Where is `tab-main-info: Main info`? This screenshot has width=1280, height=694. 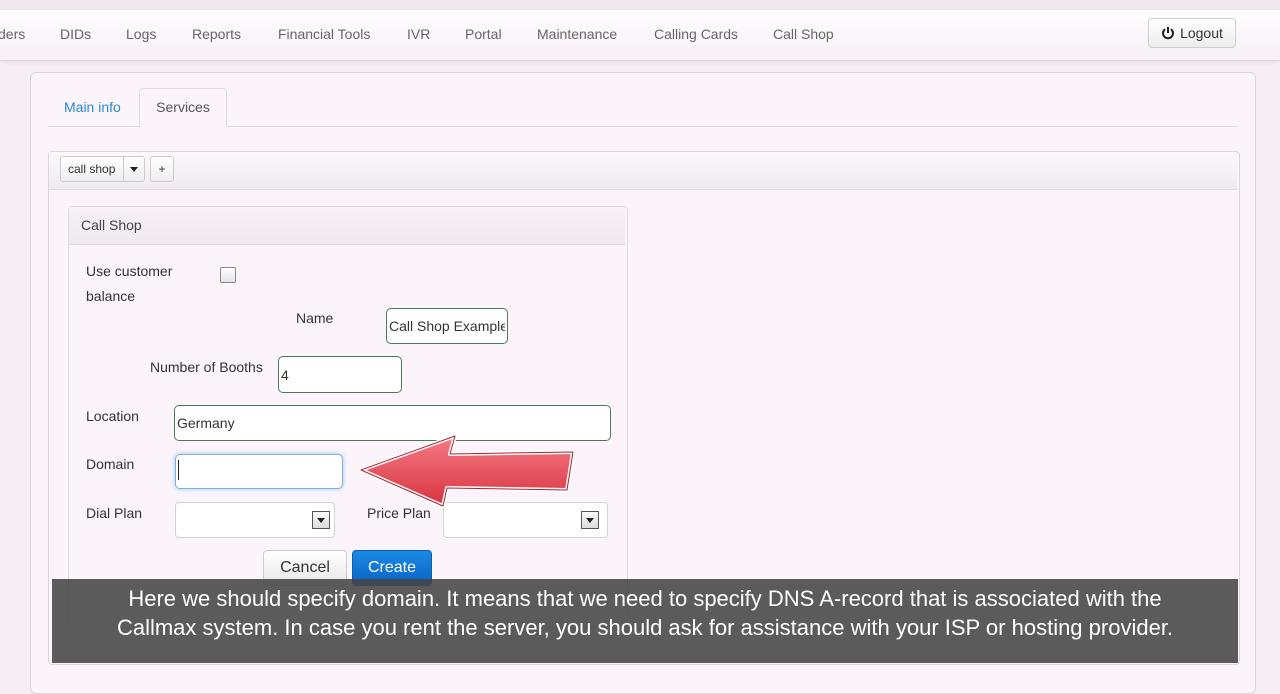 tab-main-info: Main info is located at coordinates (92, 107).